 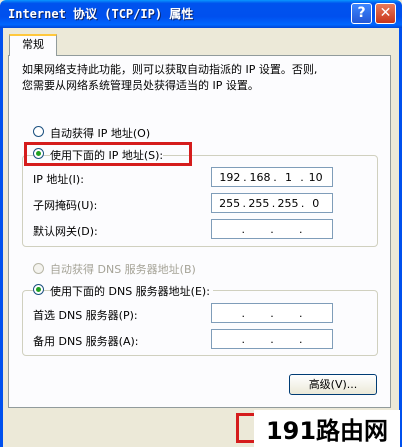 I want to click on subnet-mask-label: 子网掩码(U):, so click(x=65, y=205).